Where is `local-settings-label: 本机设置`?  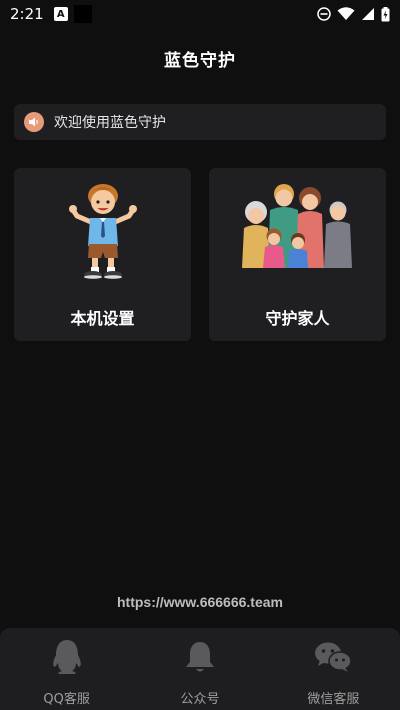 local-settings-label: 本机设置 is located at coordinates (102, 318).